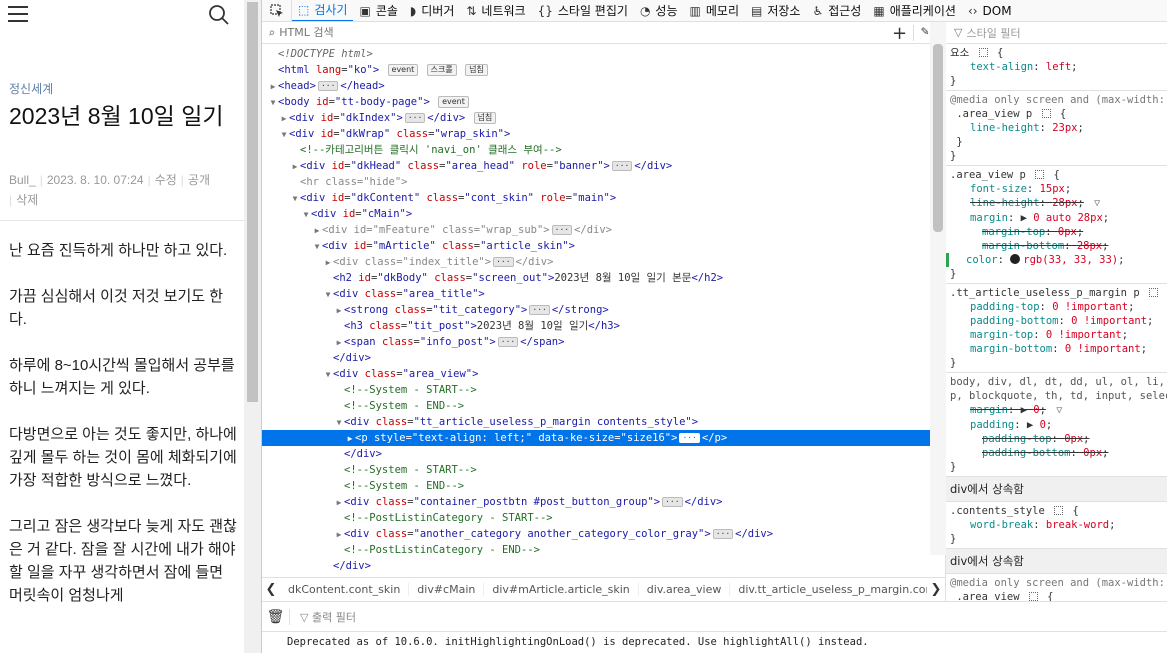 This screenshot has height=653, width=1167. I want to click on dom-node: ▼ <body id="tt-body-page"> event, so click(596, 102).